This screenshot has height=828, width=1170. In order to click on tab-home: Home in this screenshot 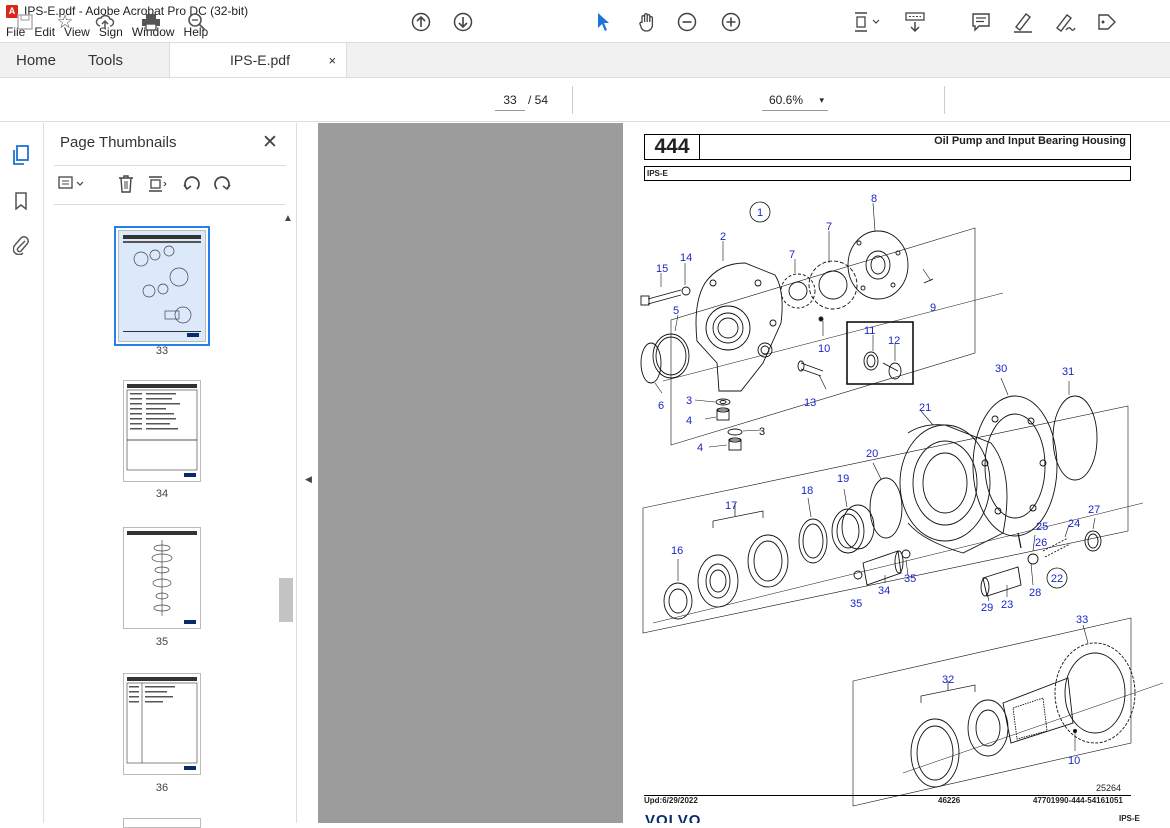, I will do `click(36, 60)`.